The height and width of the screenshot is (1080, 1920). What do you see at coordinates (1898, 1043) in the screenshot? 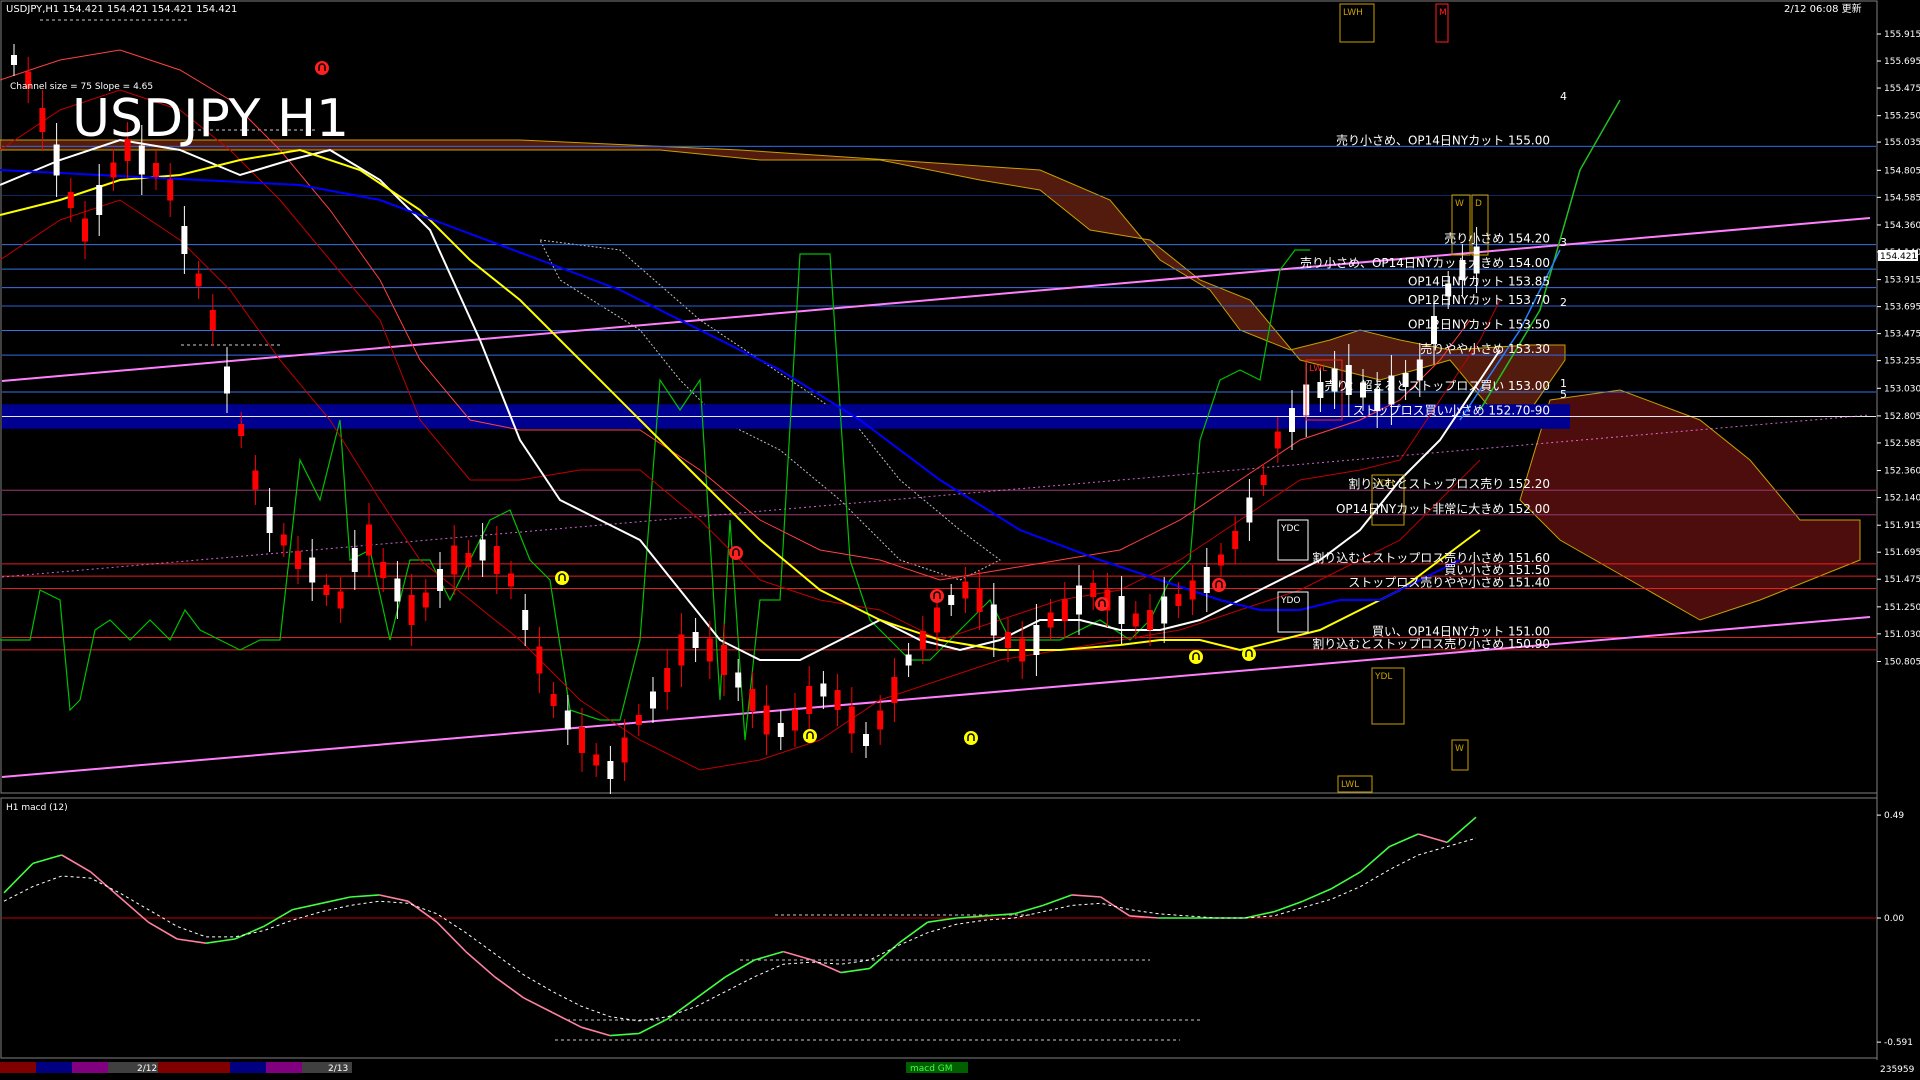
I see `macd-tick-label: -0.591` at bounding box center [1898, 1043].